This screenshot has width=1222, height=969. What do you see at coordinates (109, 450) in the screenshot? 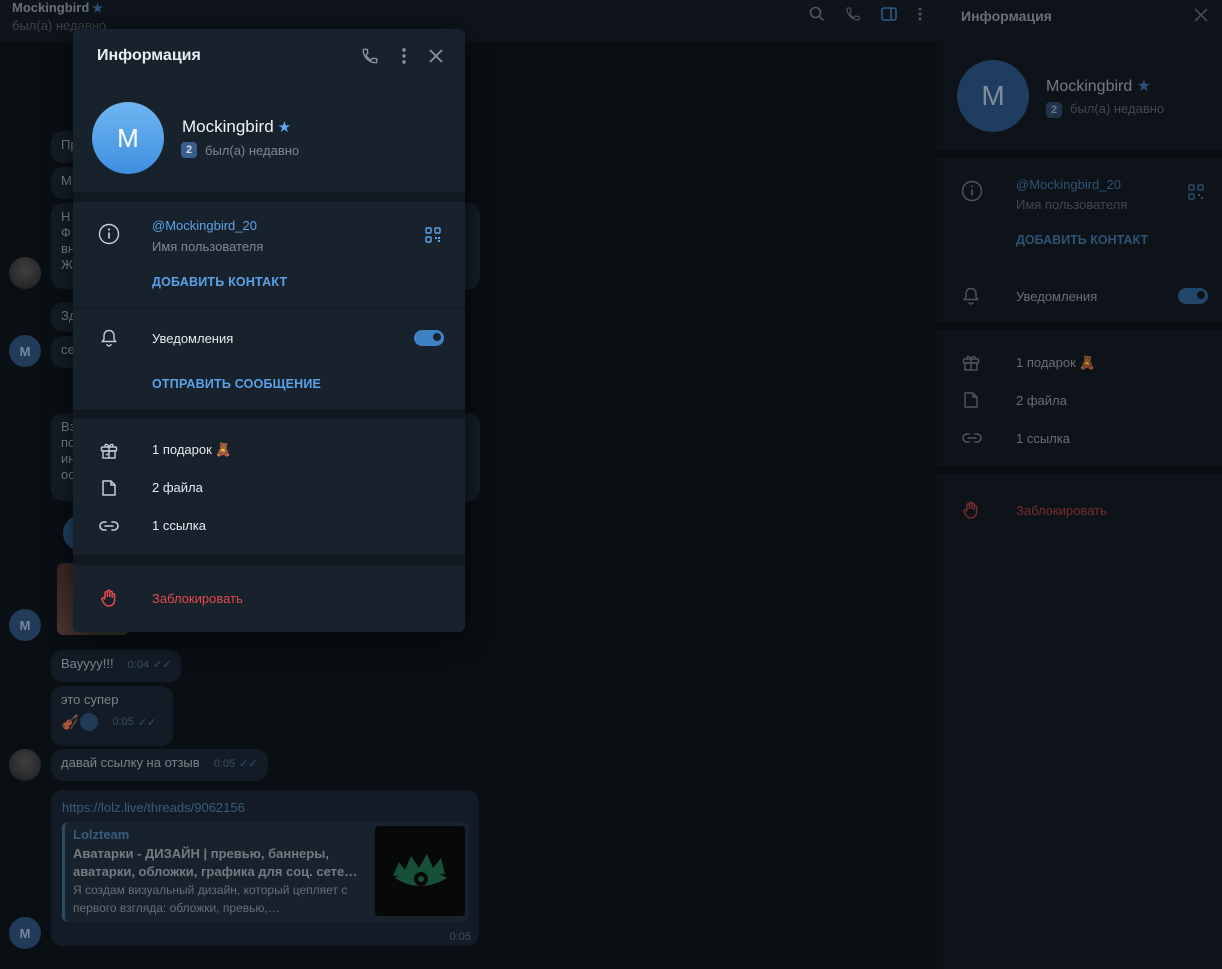
I see `gift-icon` at bounding box center [109, 450].